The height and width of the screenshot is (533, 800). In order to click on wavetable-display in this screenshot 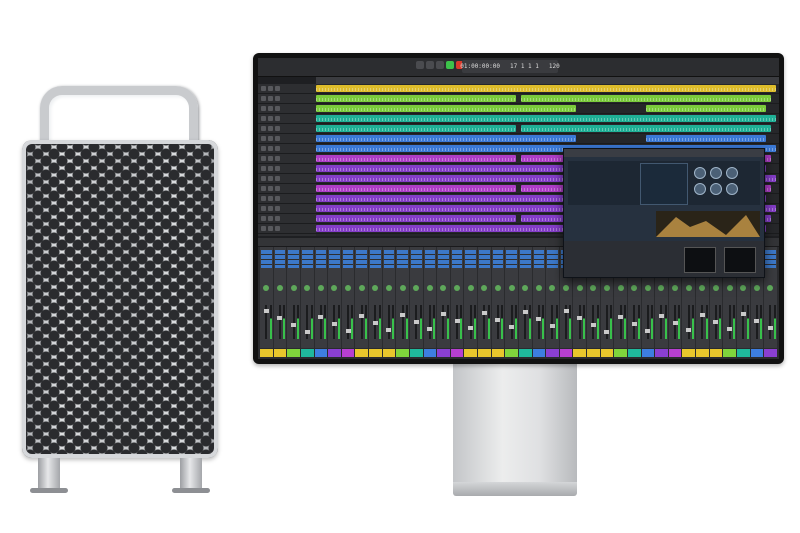, I will do `click(664, 184)`.